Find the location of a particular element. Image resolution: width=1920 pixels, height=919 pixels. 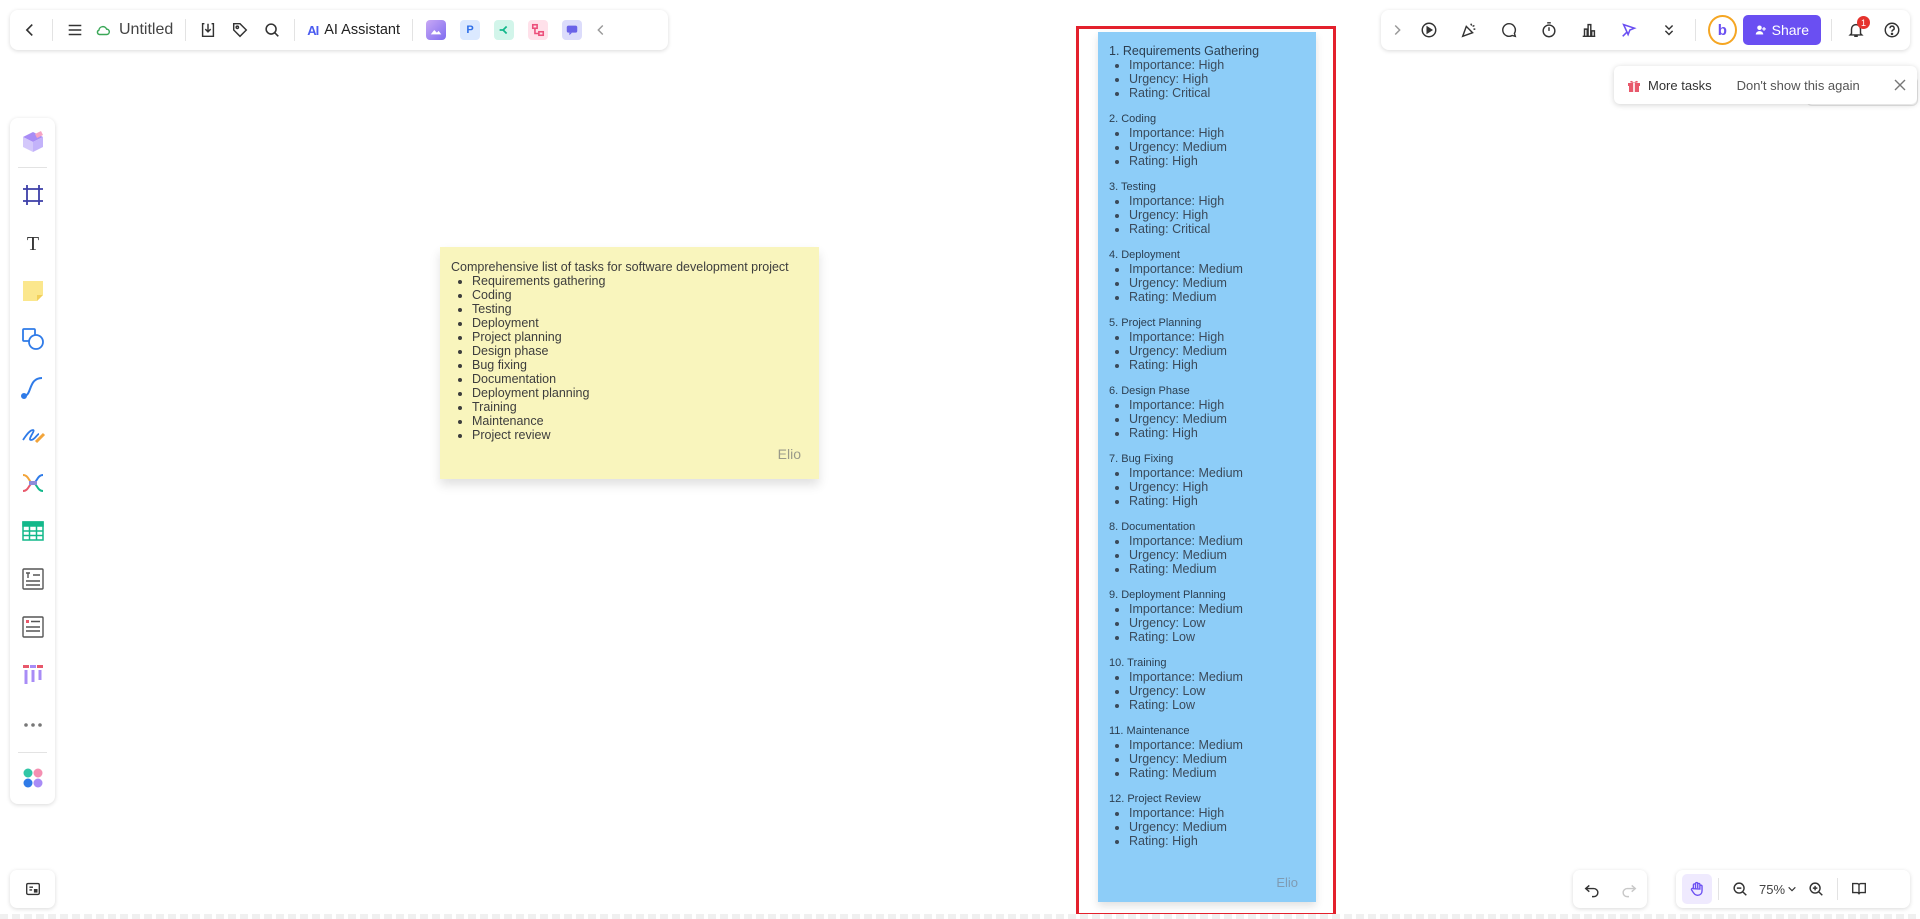

expand-chevron-icon is located at coordinates (1397, 30).